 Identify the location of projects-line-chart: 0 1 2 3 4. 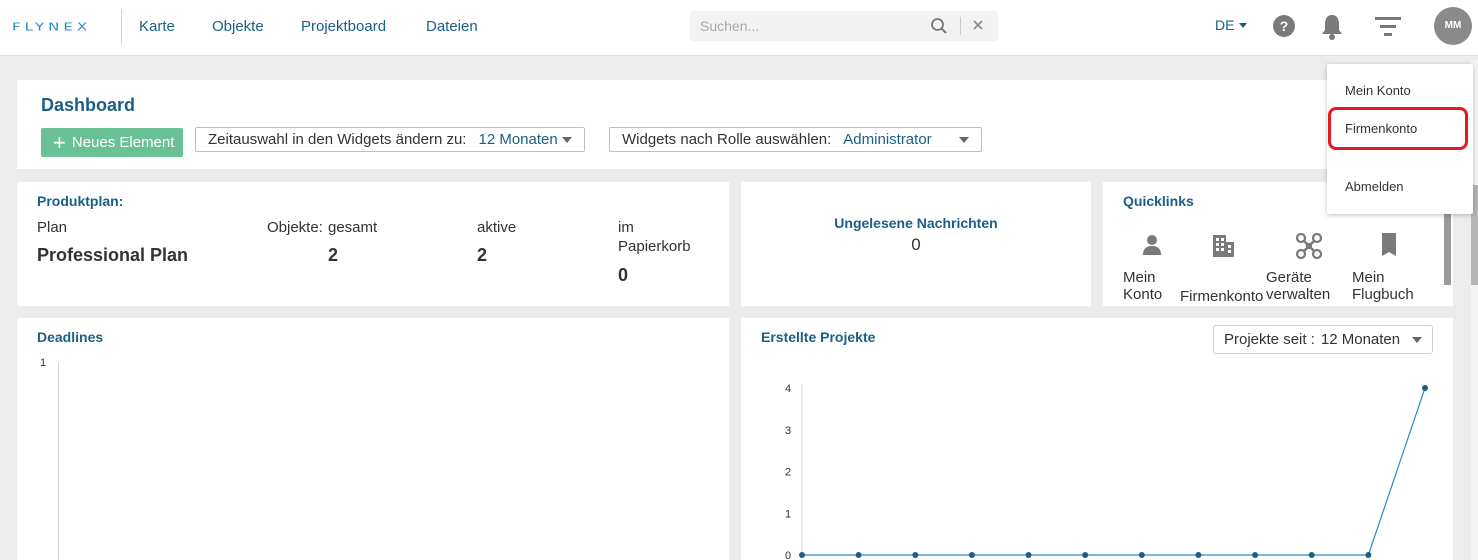
(1106, 471).